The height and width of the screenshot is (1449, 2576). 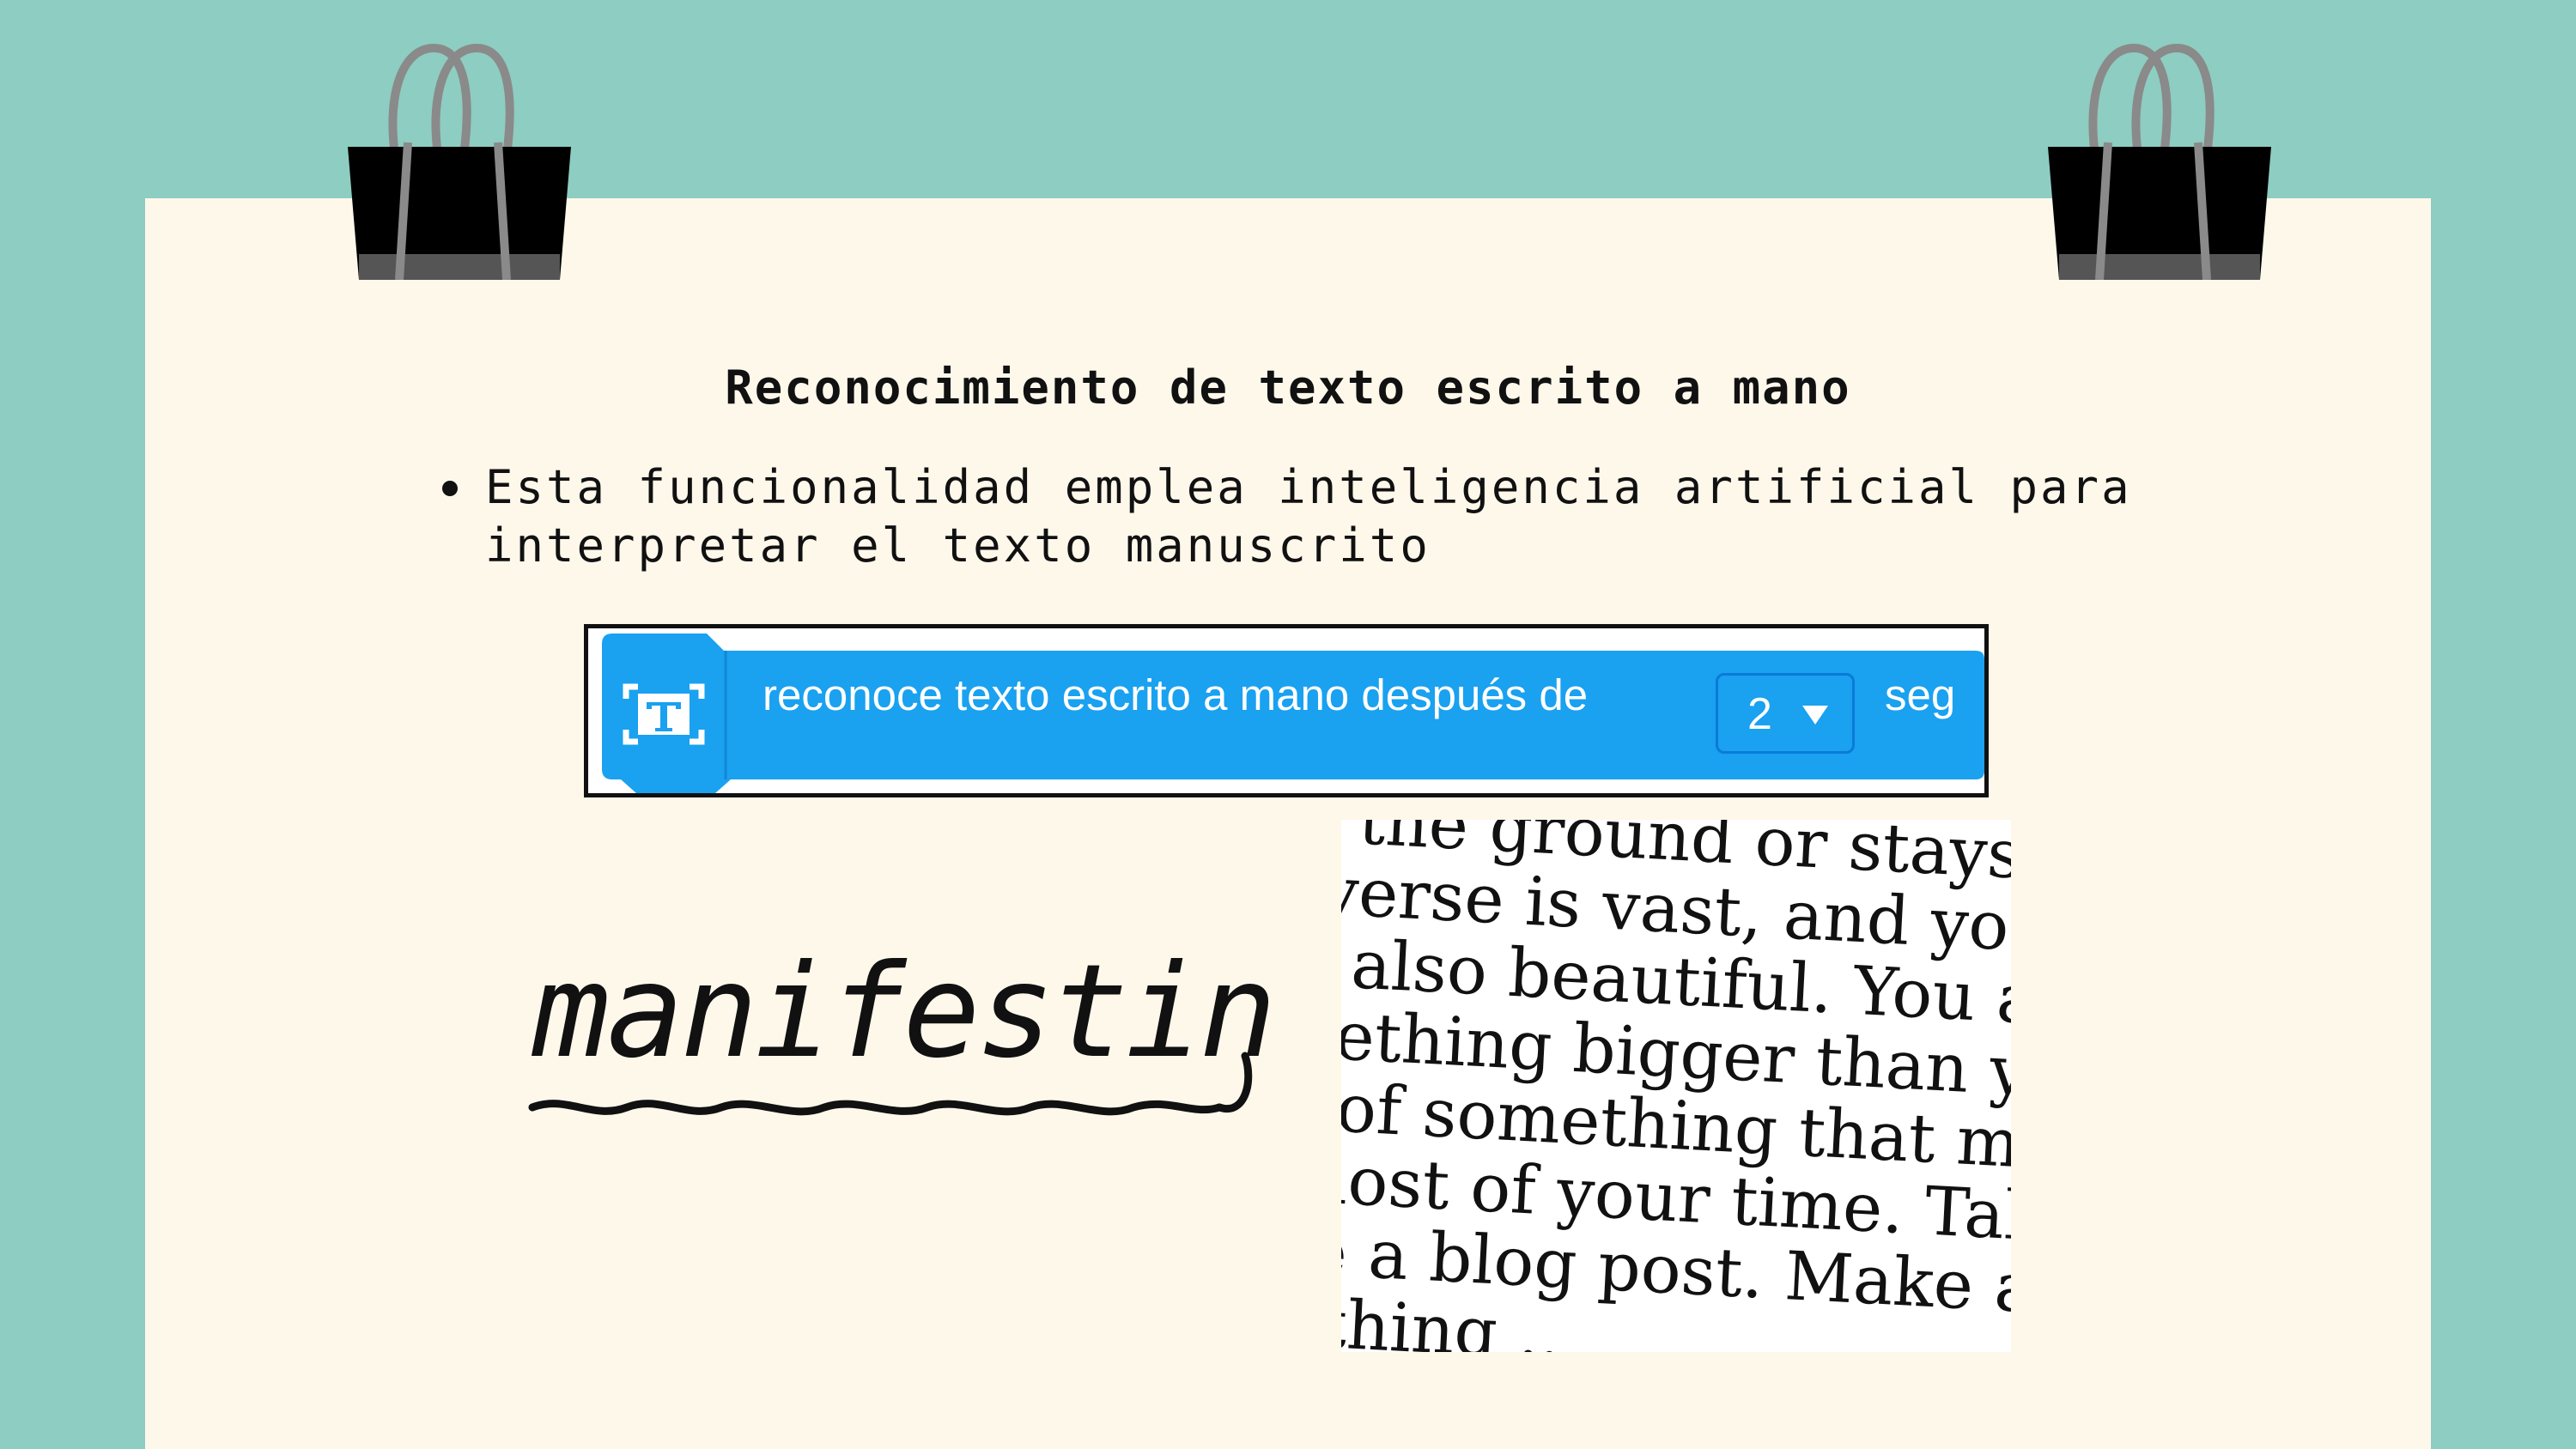 What do you see at coordinates (664, 714) in the screenshot?
I see `text-recognition-icon` at bounding box center [664, 714].